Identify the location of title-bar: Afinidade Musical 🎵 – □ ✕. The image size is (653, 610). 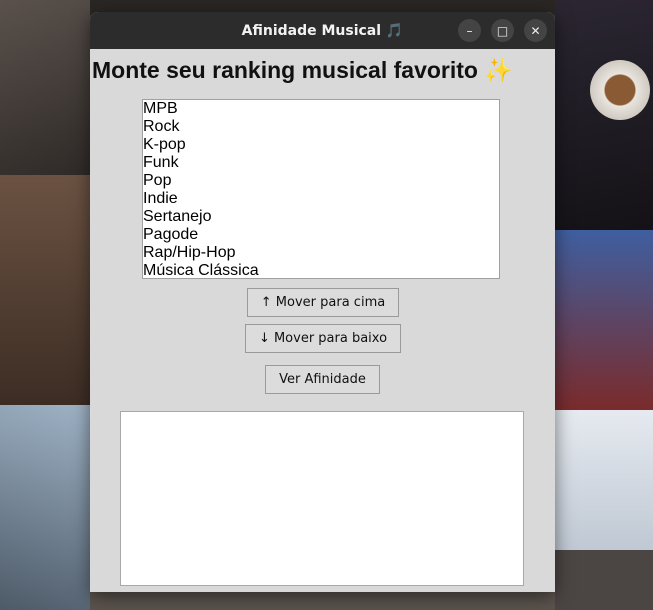
(322, 30).